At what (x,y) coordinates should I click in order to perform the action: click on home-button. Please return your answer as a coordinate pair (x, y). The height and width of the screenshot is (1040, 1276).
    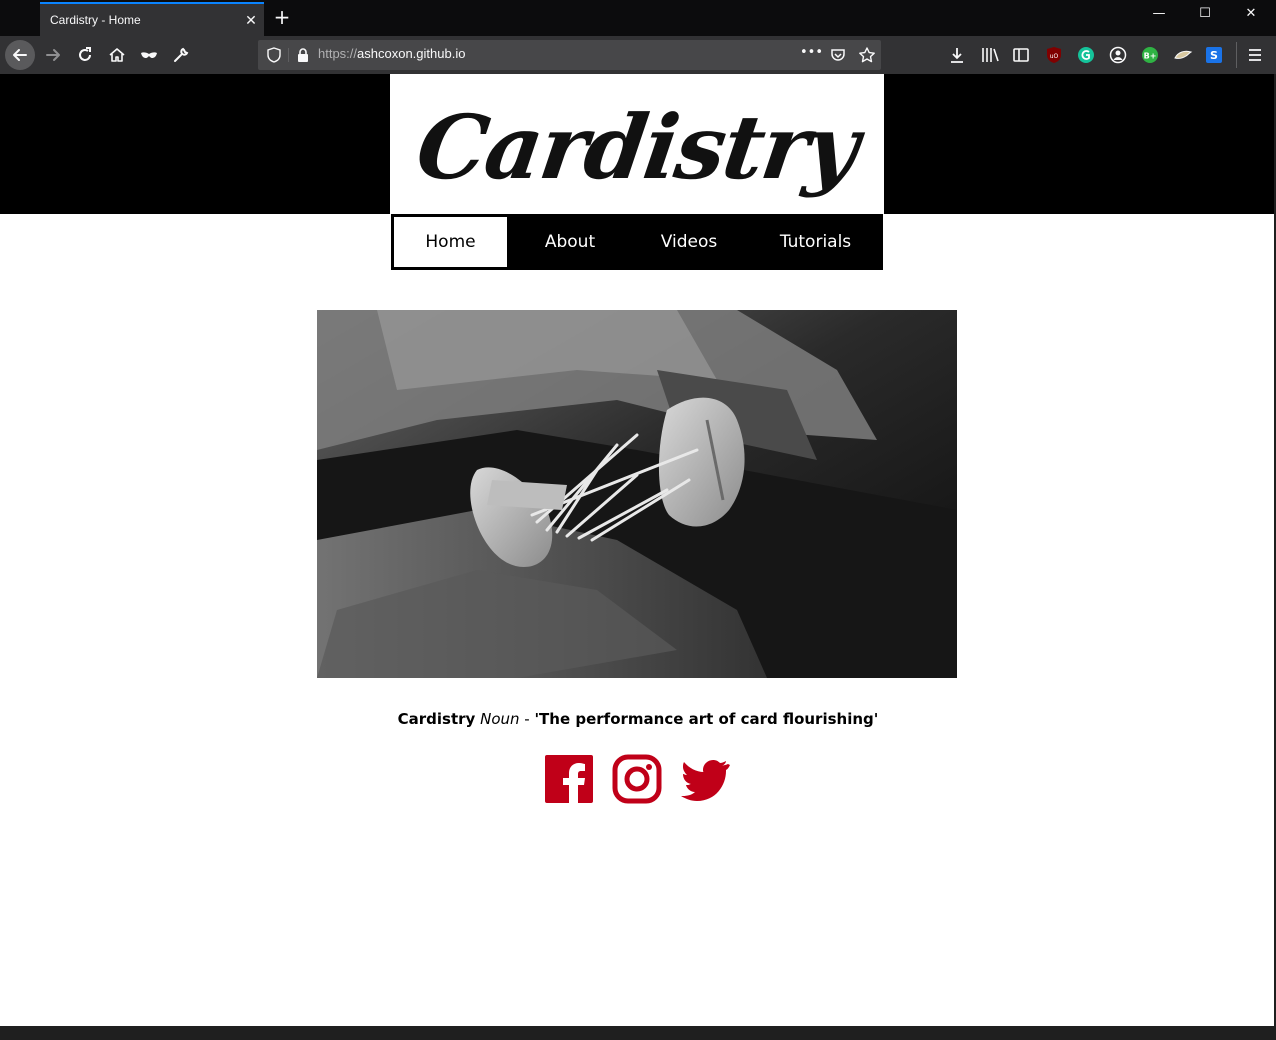
    Looking at the image, I should click on (117, 55).